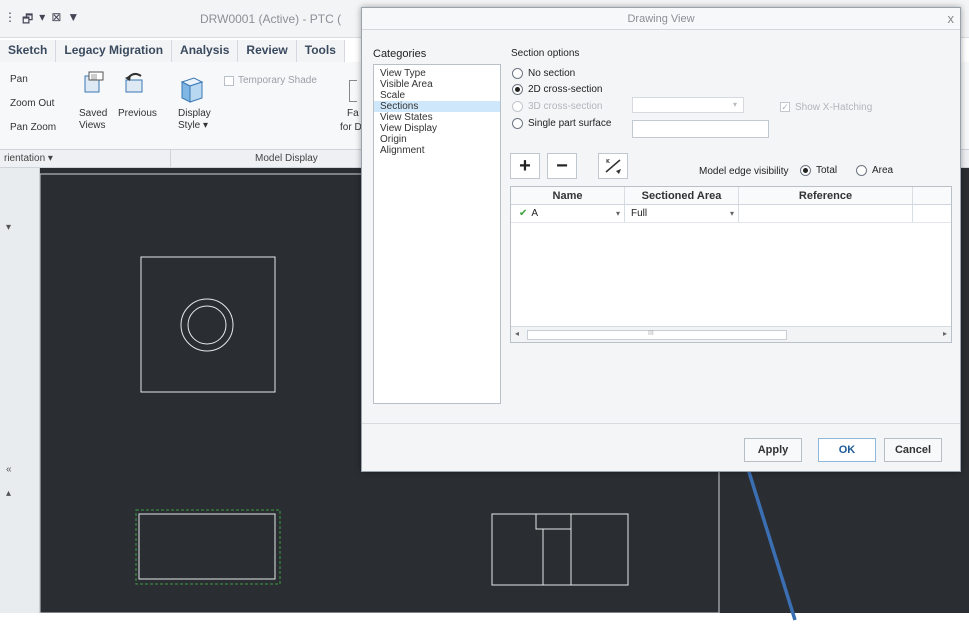 The image size is (969, 628). I want to click on reference-cell, so click(826, 213).